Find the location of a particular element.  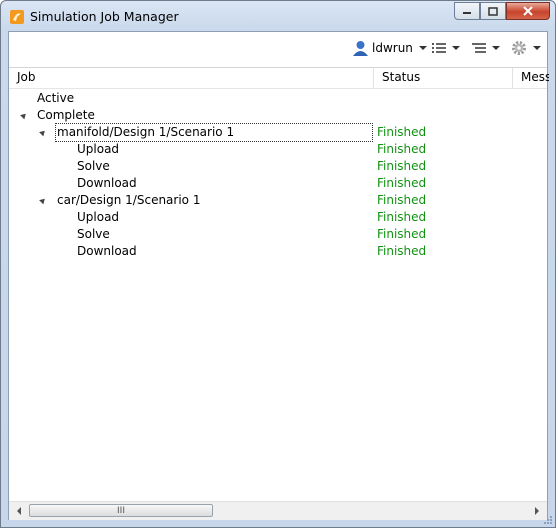

title-bar: Simulation Job Manager is located at coordinates (278, 16).